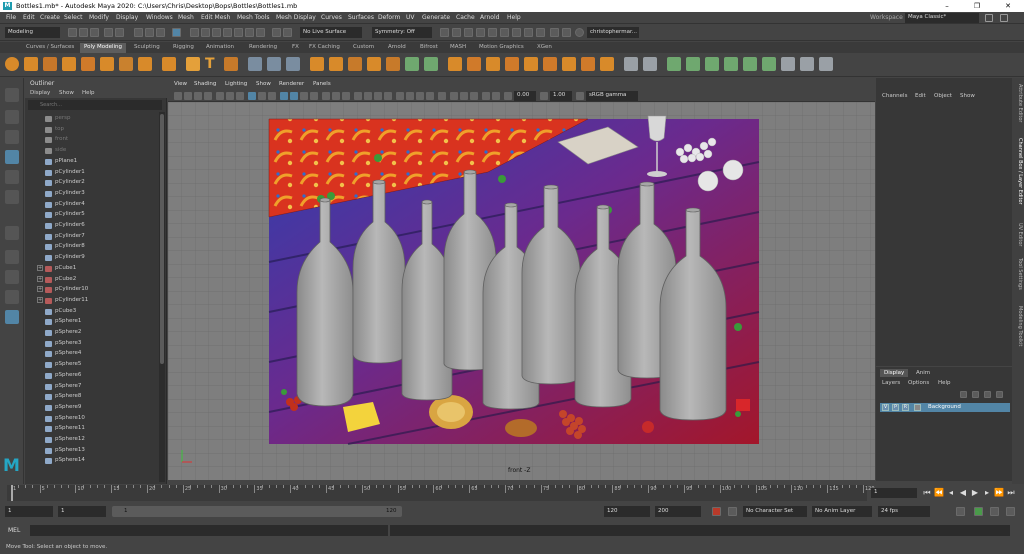  Describe the element at coordinates (918, 383) in the screenshot. I see `layers-menu-options: Options` at that location.